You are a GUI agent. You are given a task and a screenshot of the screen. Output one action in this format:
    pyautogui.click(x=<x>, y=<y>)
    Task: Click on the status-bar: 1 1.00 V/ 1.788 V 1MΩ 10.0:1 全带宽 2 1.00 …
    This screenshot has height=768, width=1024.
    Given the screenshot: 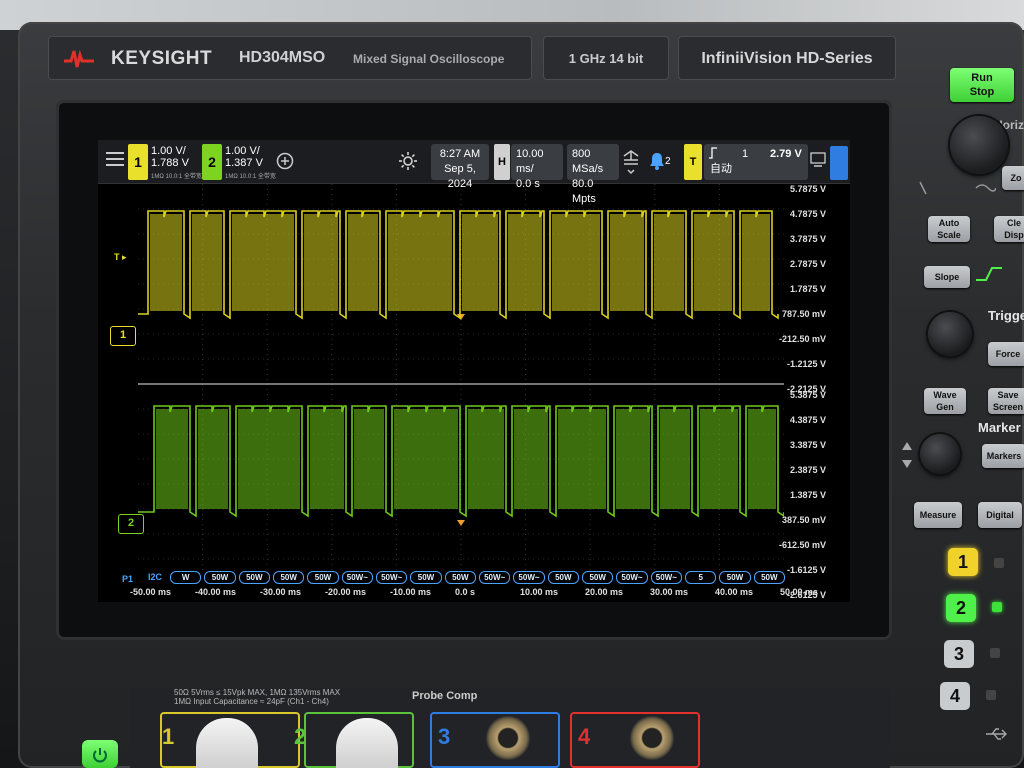 What is the action you would take?
    pyautogui.click(x=474, y=172)
    